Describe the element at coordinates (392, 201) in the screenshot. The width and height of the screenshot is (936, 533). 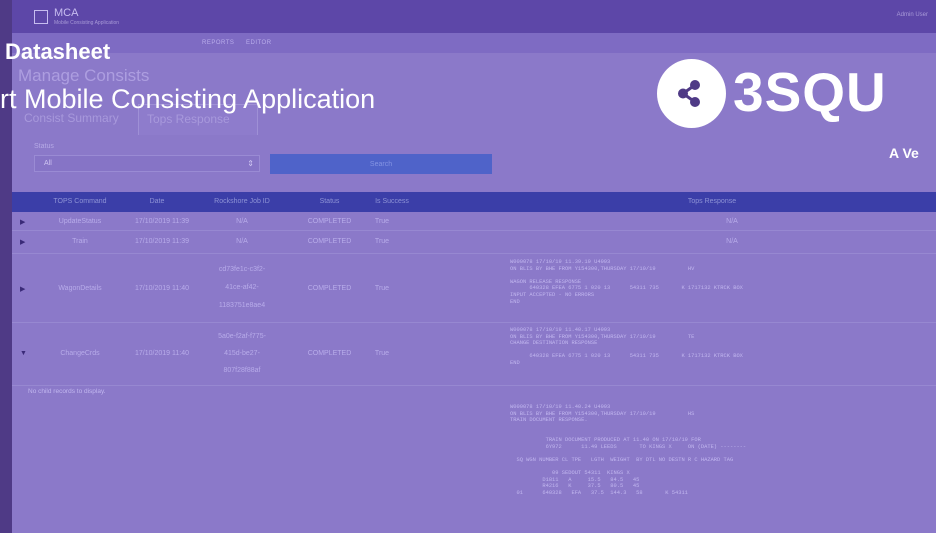
I see `column-header: Is Success` at that location.